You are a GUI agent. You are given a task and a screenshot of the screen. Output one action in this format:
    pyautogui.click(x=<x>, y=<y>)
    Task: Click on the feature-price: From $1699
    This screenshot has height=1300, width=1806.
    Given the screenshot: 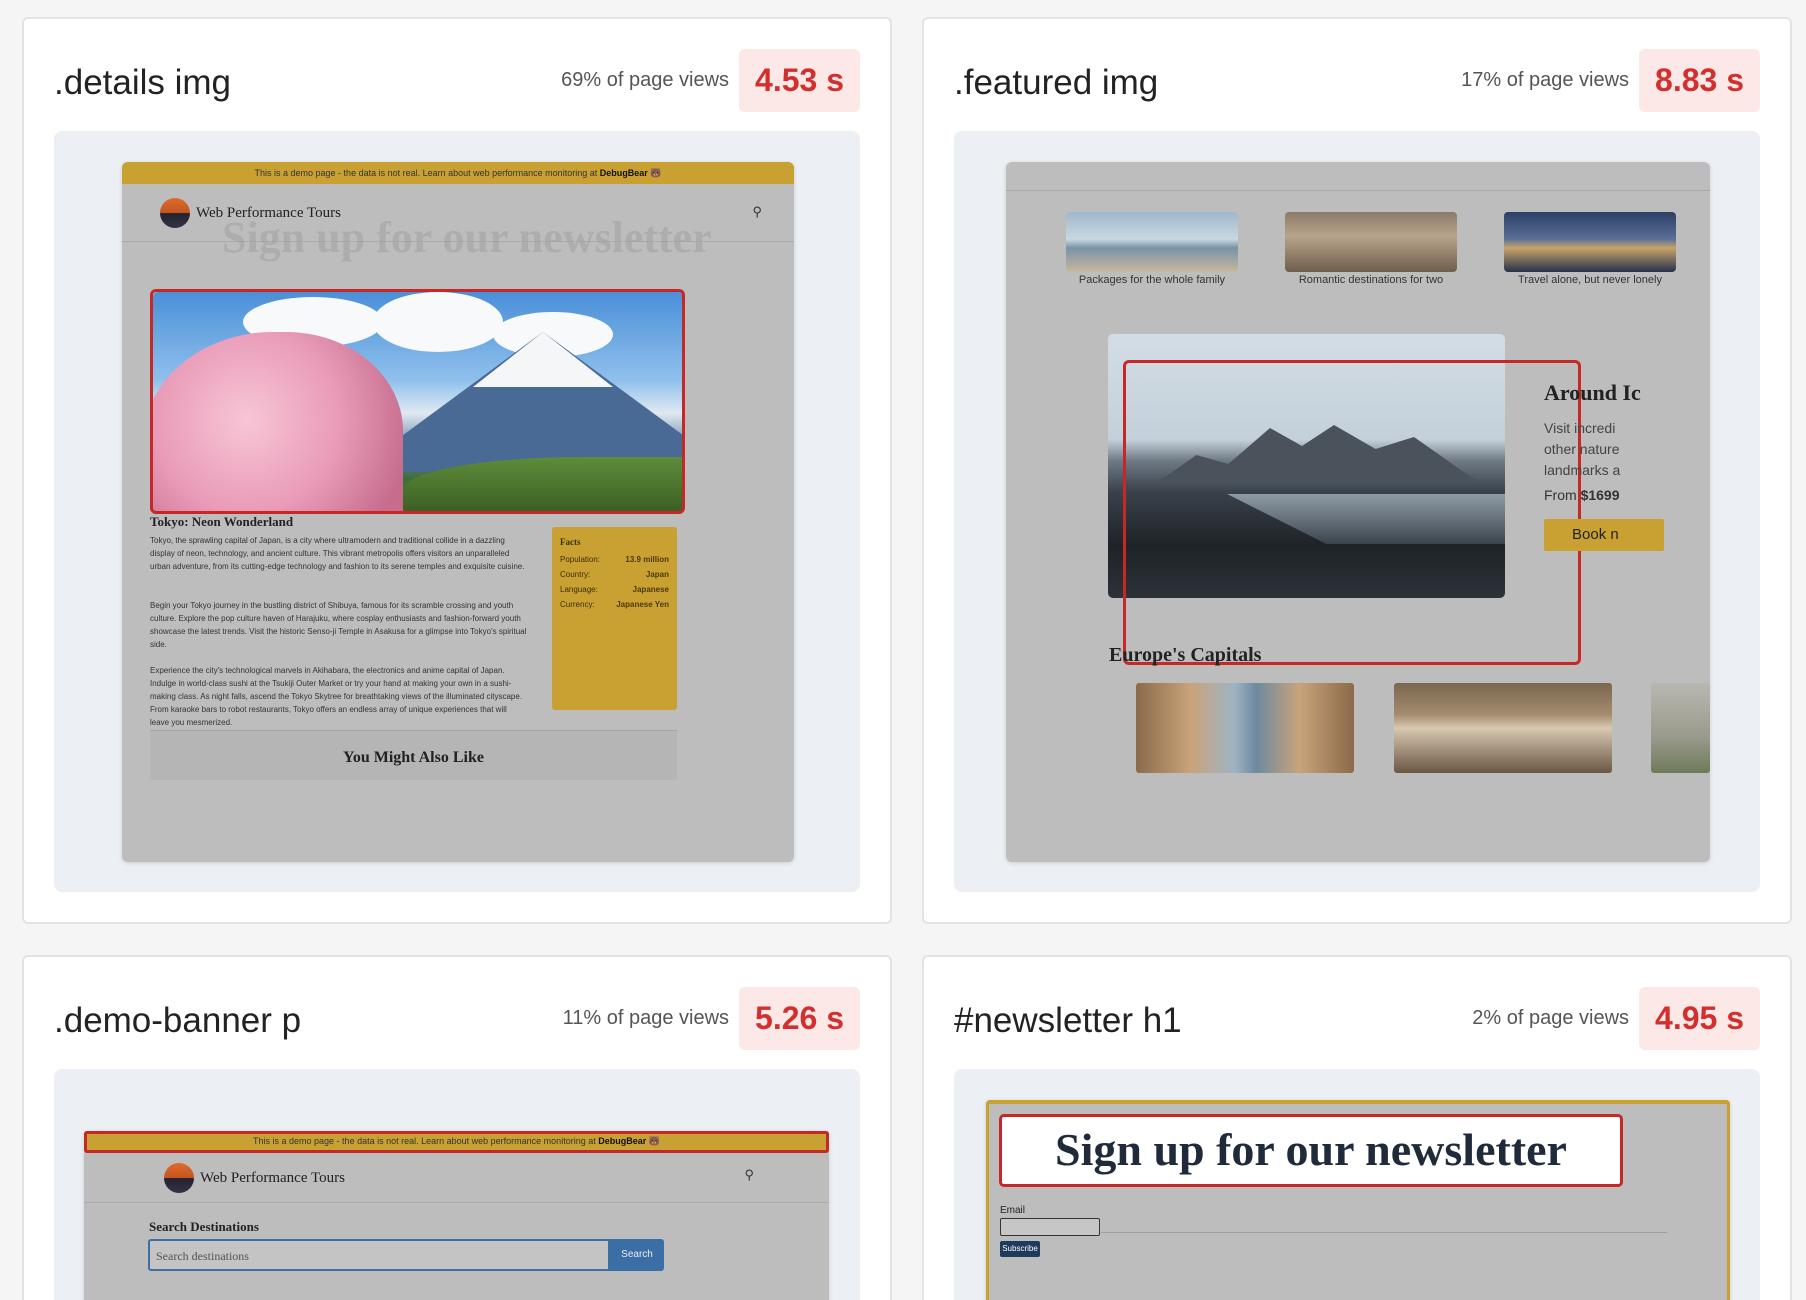 What is the action you would take?
    pyautogui.click(x=1582, y=495)
    